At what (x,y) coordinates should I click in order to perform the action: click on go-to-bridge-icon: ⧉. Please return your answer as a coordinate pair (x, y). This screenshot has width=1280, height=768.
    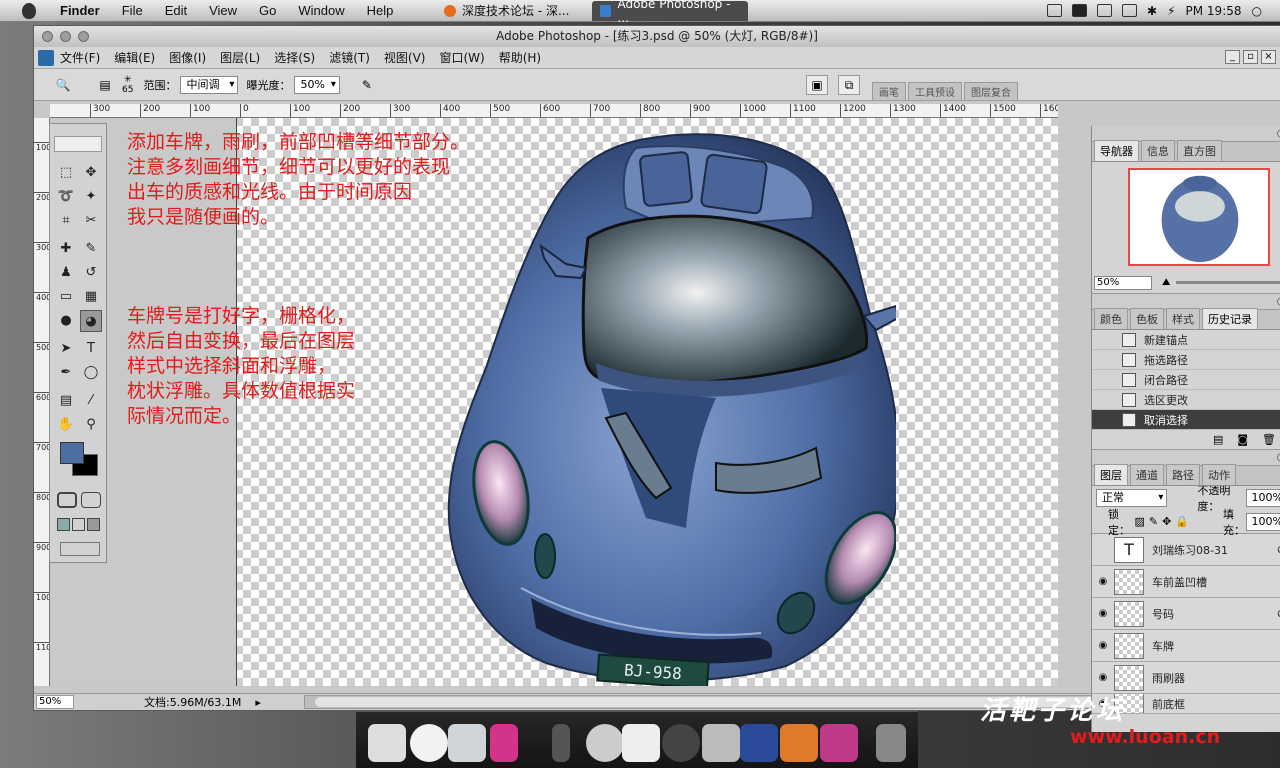
    Looking at the image, I should click on (849, 85).